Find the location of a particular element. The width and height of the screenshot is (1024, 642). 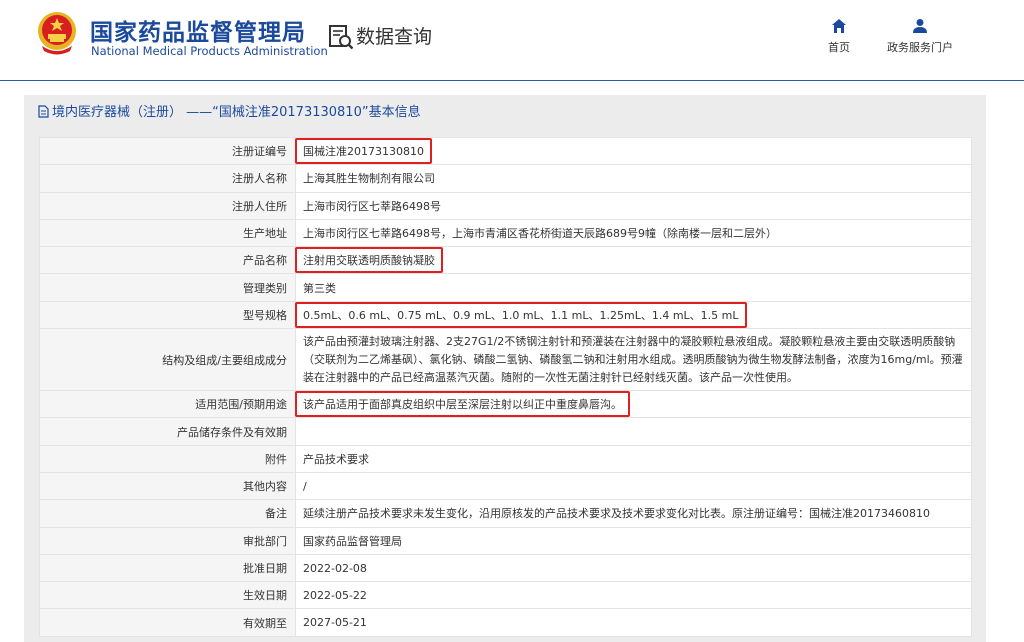

highlighted-value: 国械注准20173130810 is located at coordinates (363, 151).